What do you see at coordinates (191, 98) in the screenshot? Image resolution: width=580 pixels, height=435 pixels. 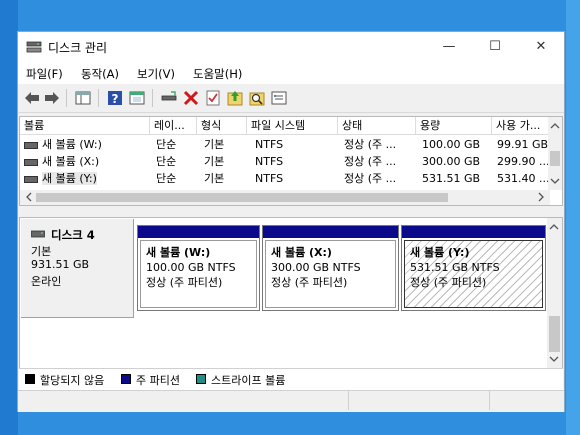 I see `delete-icon` at bounding box center [191, 98].